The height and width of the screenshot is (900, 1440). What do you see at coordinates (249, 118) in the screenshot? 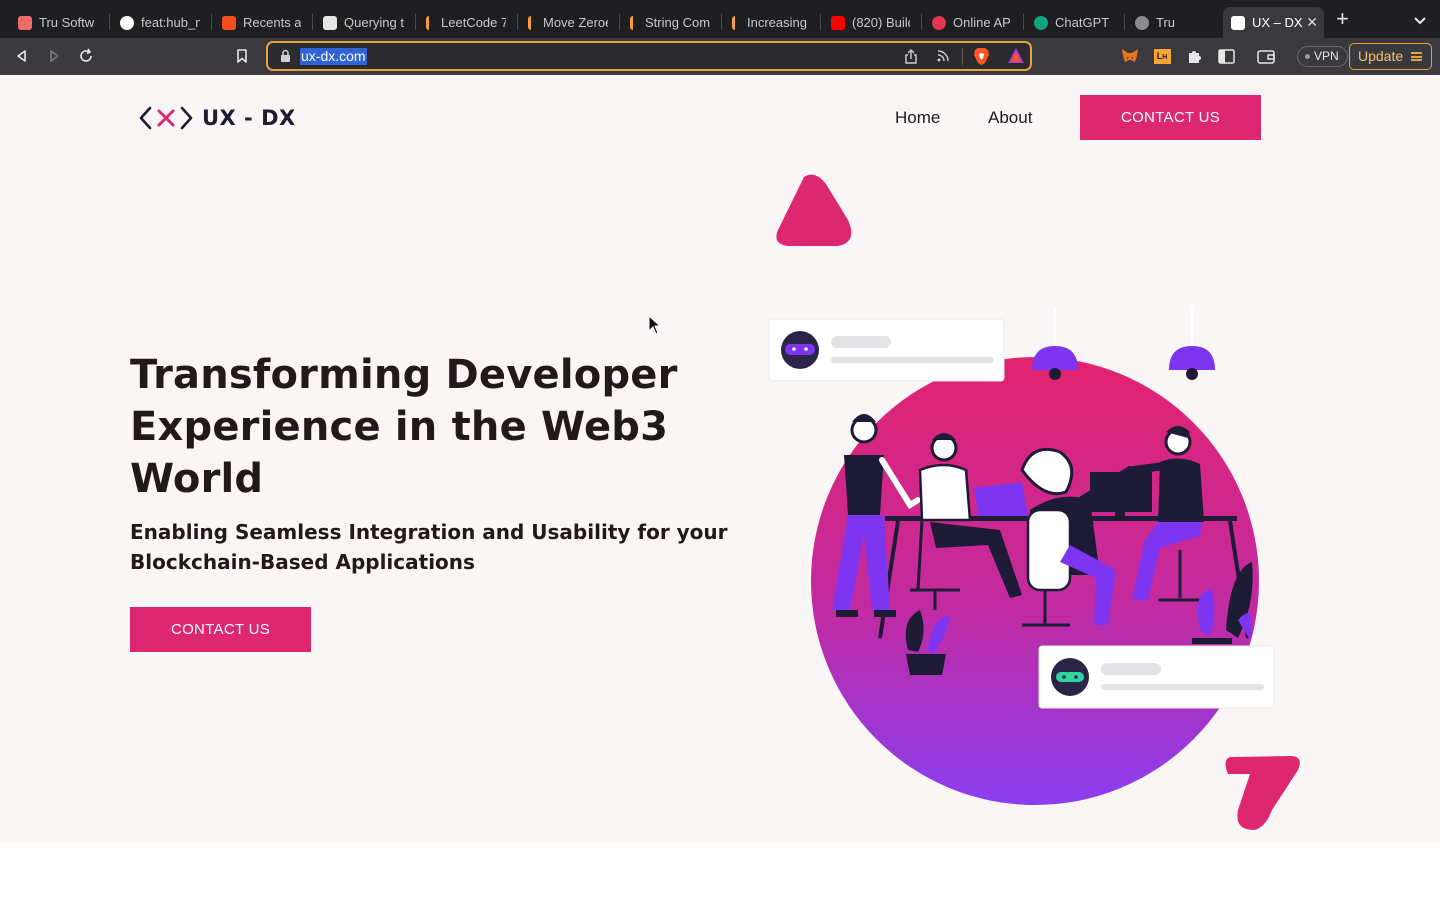
I see `logo-text: UX - DX` at bounding box center [249, 118].